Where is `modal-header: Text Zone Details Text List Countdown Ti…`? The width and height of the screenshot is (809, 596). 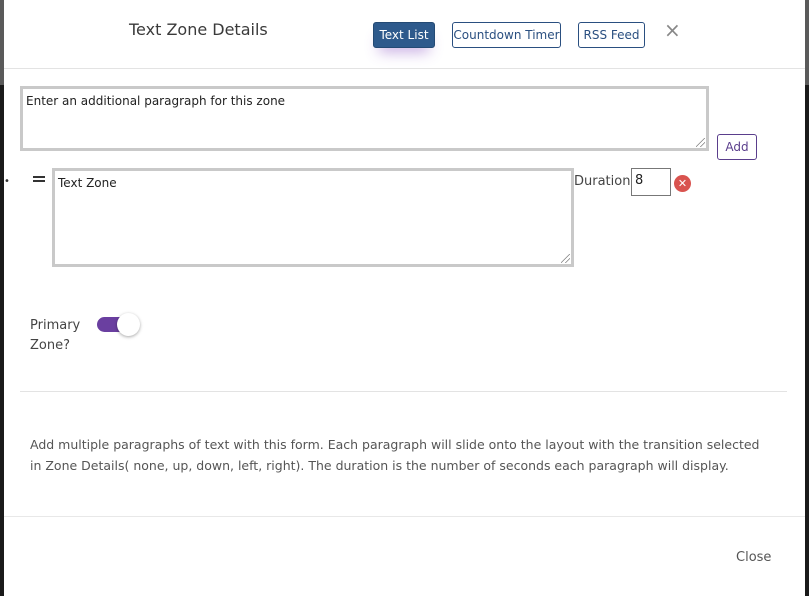 modal-header: Text Zone Details Text List Countdown Ti… is located at coordinates (404, 34).